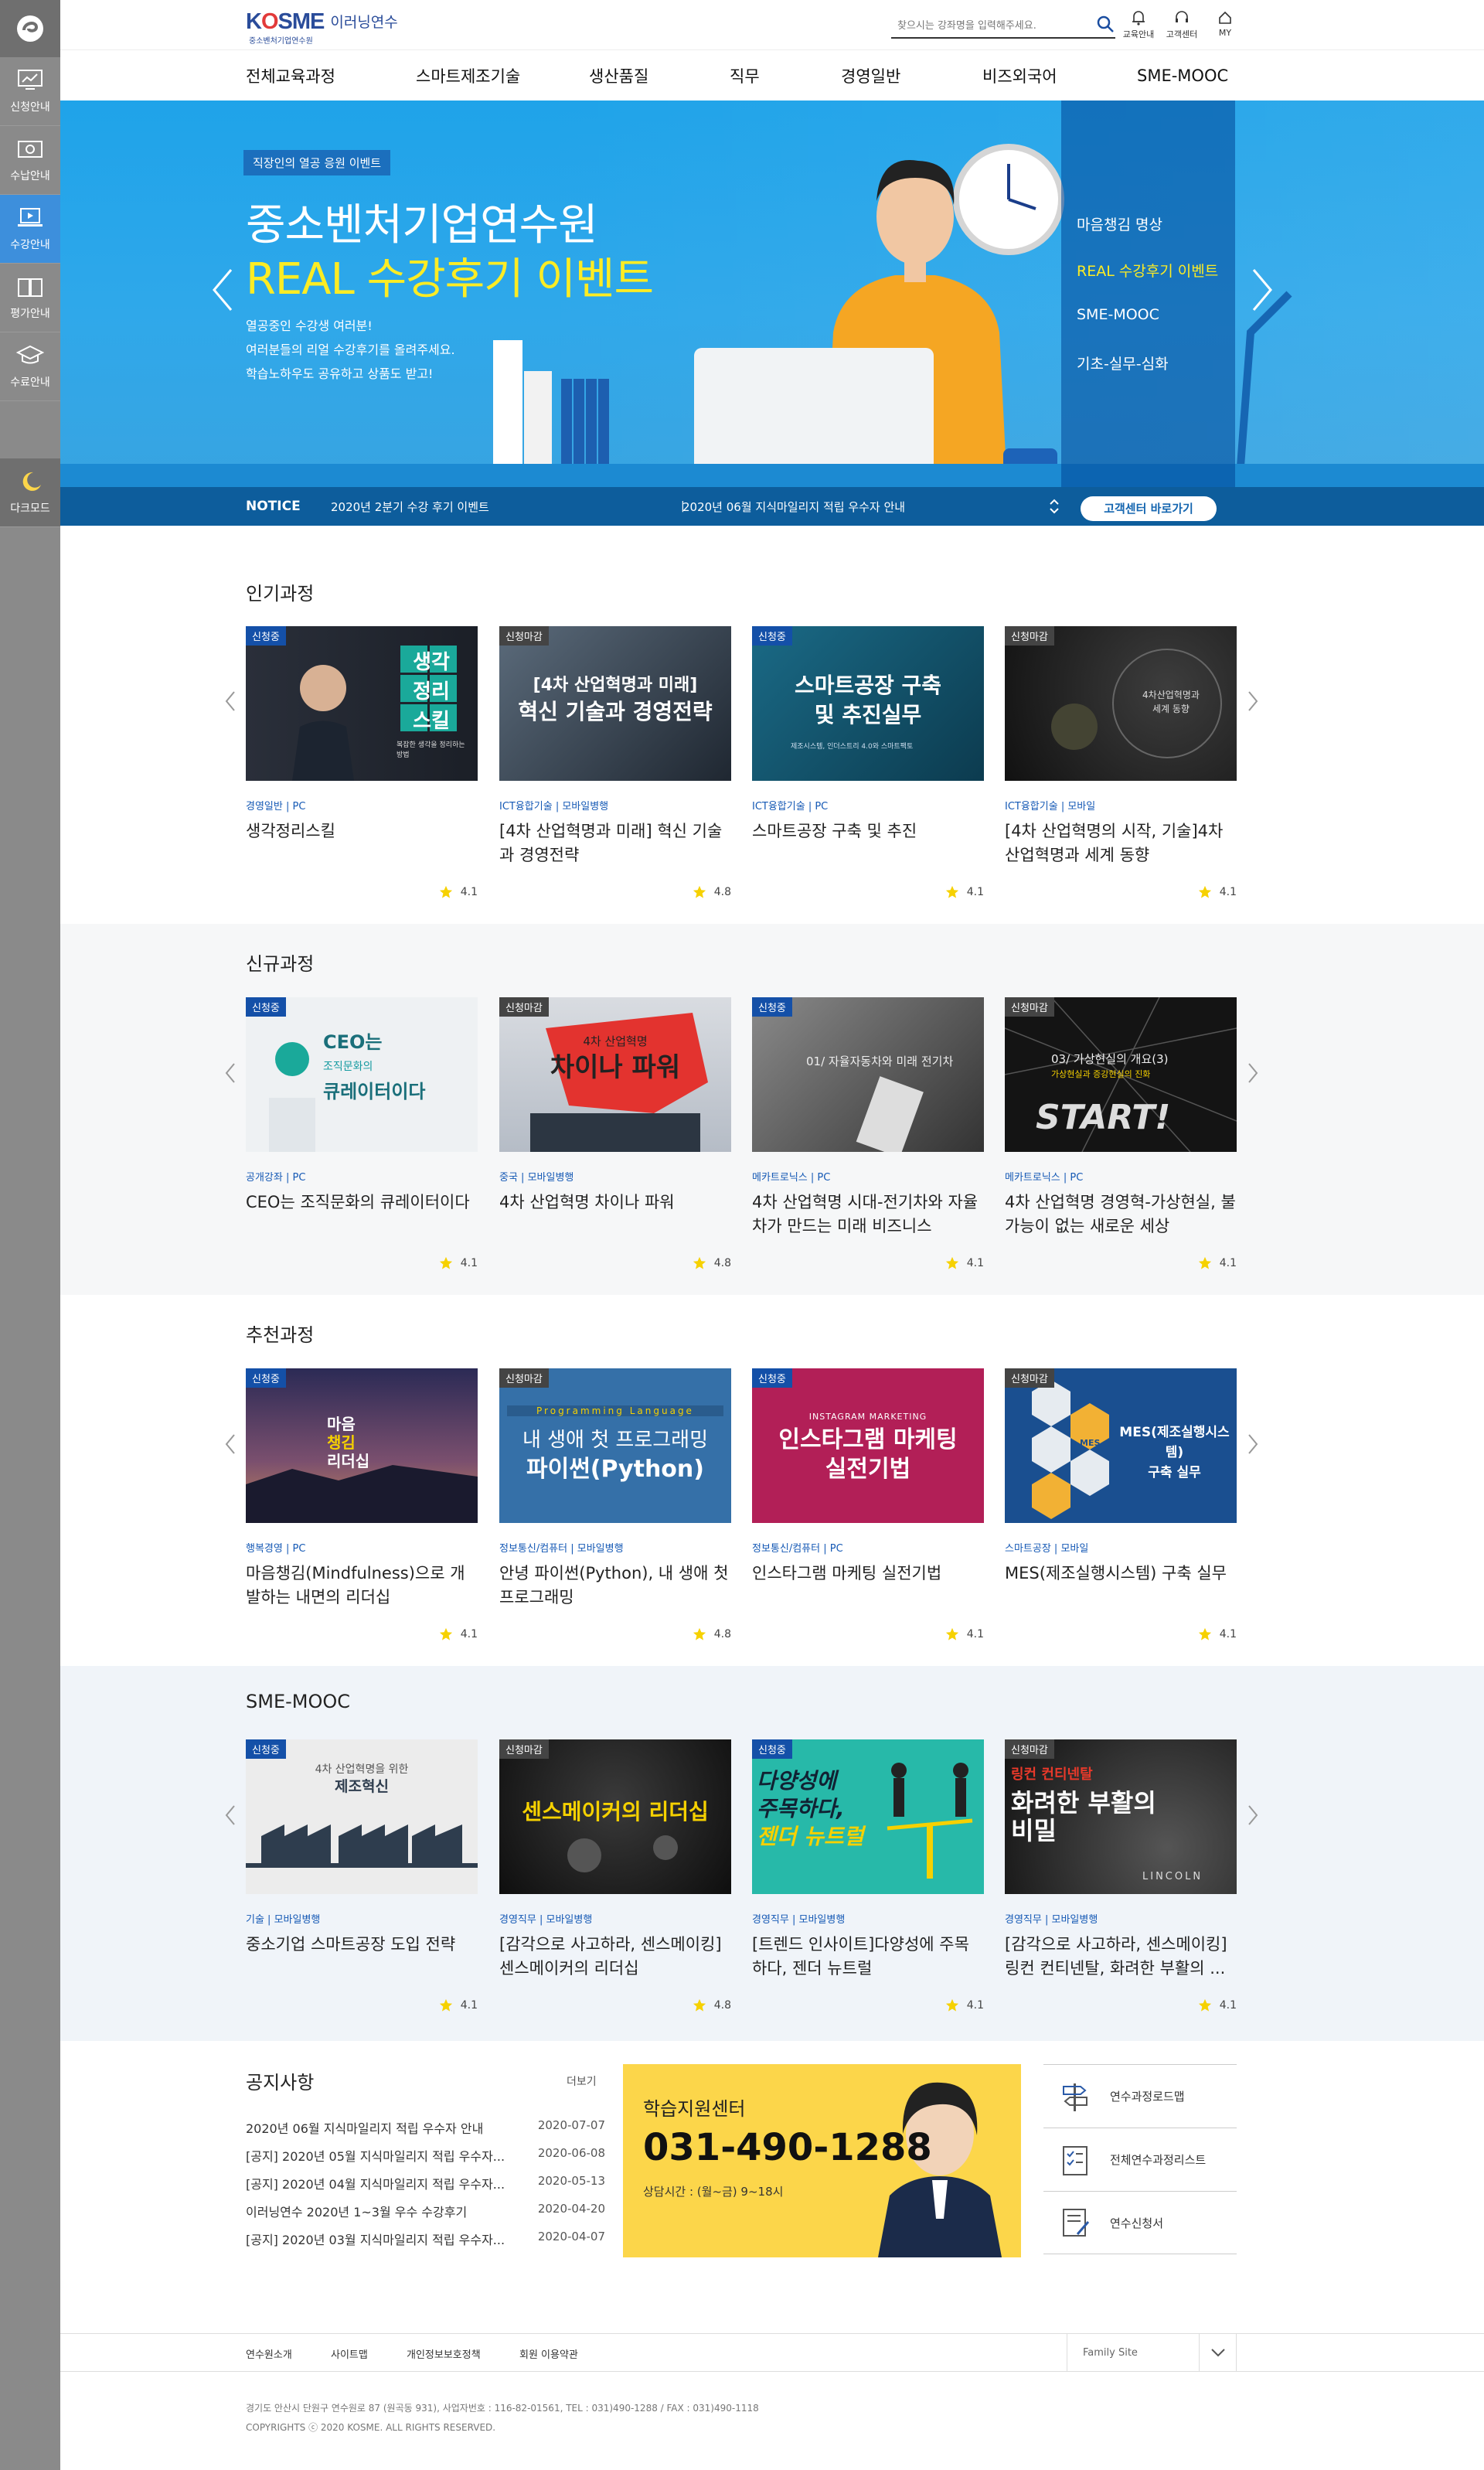 The height and width of the screenshot is (2470, 1484). Describe the element at coordinates (793, 507) in the screenshot. I see `notice-item: 2020년 06월 지식마일리지 적립 우수자 안내` at that location.